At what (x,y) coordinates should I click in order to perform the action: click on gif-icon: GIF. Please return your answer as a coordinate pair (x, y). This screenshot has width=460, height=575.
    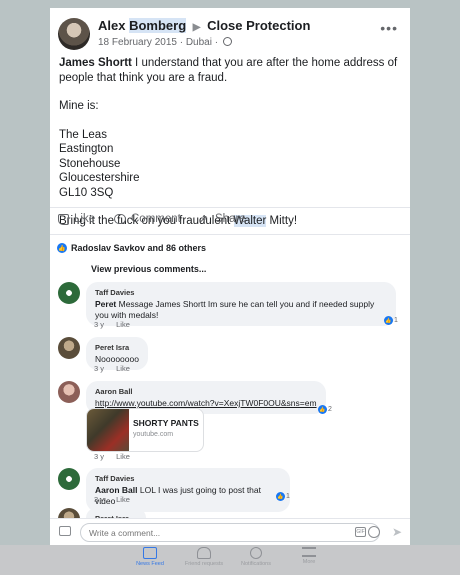
    Looking at the image, I should click on (360, 532).